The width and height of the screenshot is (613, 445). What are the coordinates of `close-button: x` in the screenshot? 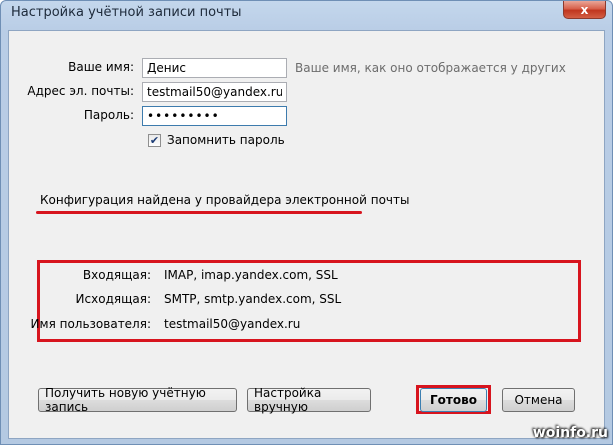 It's located at (584, 10).